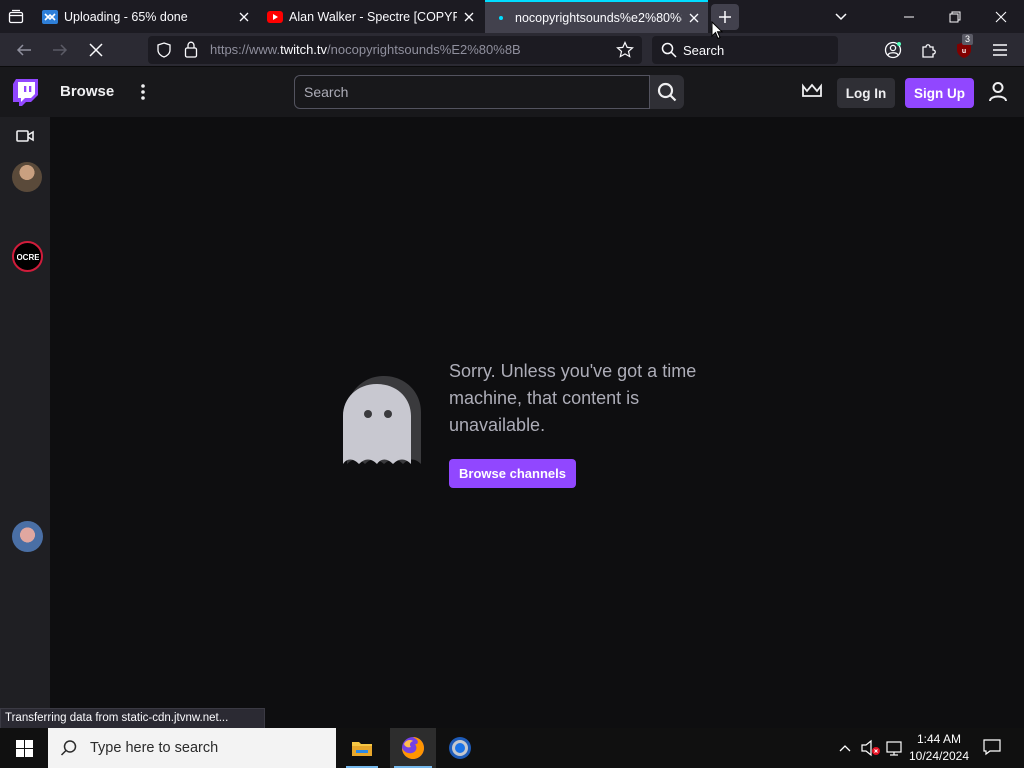  I want to click on windows-logo-icon, so click(24, 748).